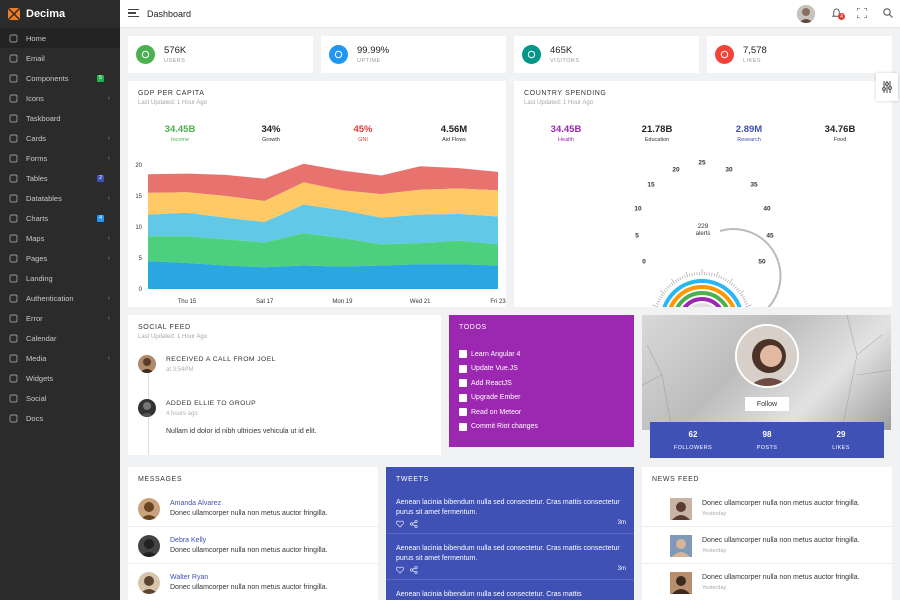 Image resolution: width=900 pixels, height=600 pixels. I want to click on sidebar-item-cards: Cards ›, so click(60, 138).